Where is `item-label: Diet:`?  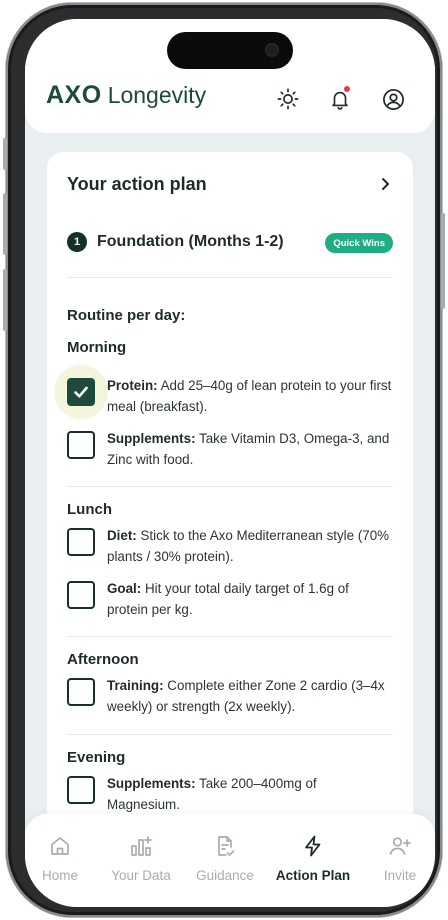 item-label: Diet: is located at coordinates (122, 535).